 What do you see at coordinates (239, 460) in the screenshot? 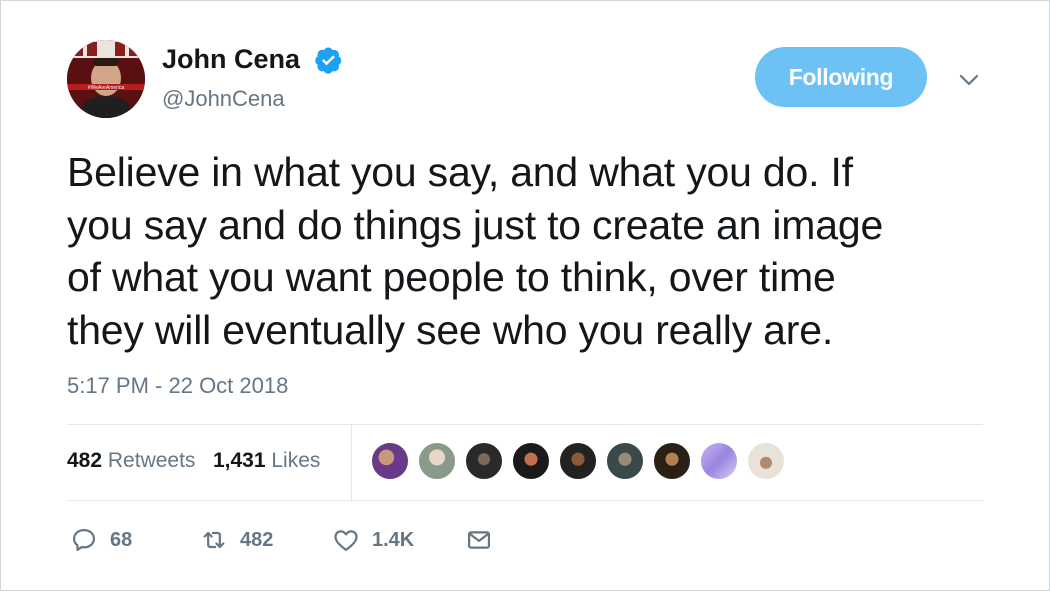
I see `likes-count: 1,431` at bounding box center [239, 460].